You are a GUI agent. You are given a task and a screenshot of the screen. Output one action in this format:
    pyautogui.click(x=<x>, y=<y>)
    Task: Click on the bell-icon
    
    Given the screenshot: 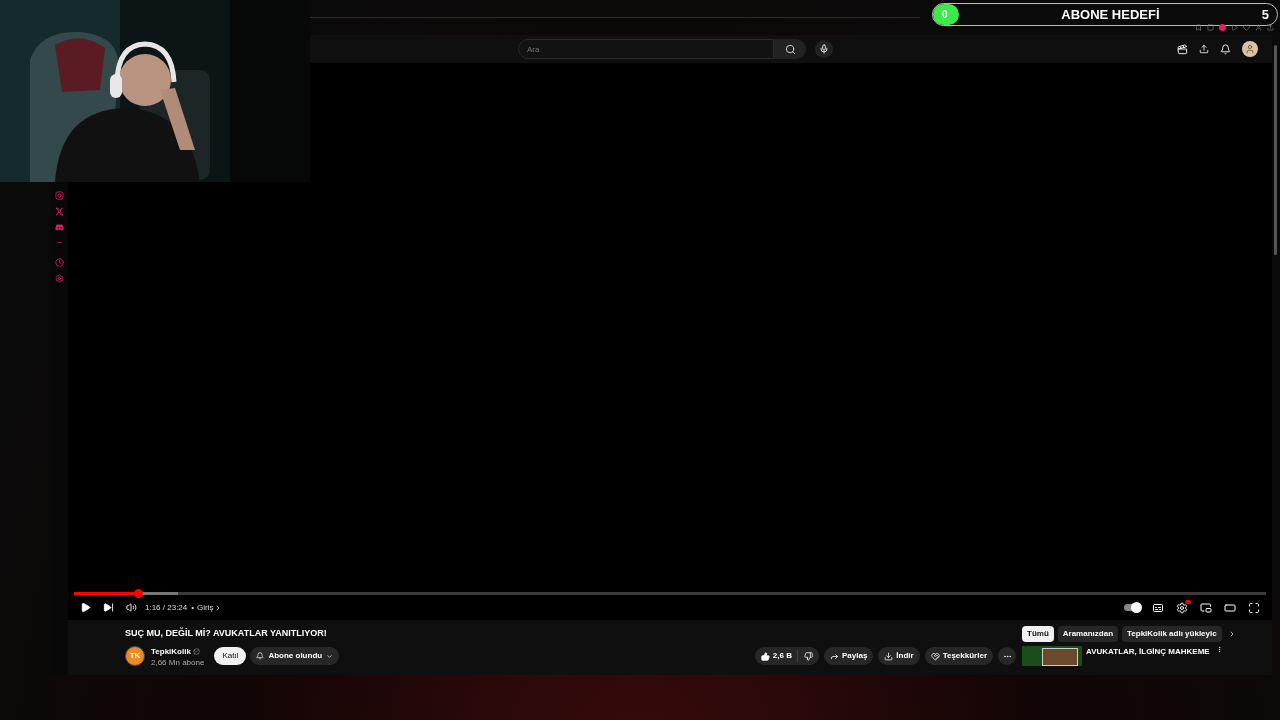 What is the action you would take?
    pyautogui.click(x=260, y=656)
    